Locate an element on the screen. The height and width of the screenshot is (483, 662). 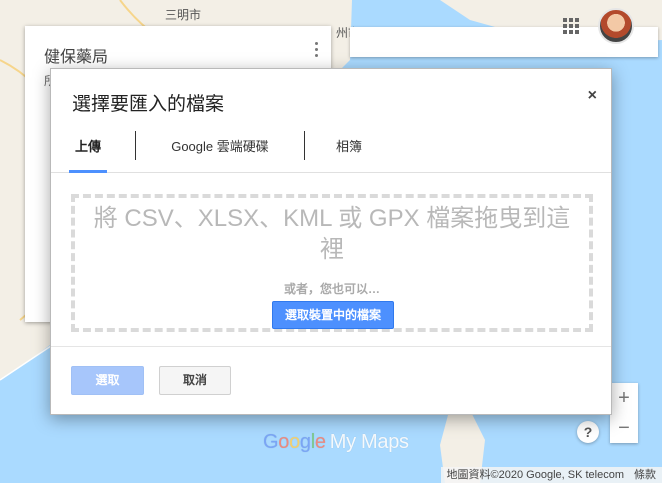
drop-instructions: 將 CSV、XLSX、KML 或 GPX 檔案拖曳到這裡 is located at coordinates (332, 234).